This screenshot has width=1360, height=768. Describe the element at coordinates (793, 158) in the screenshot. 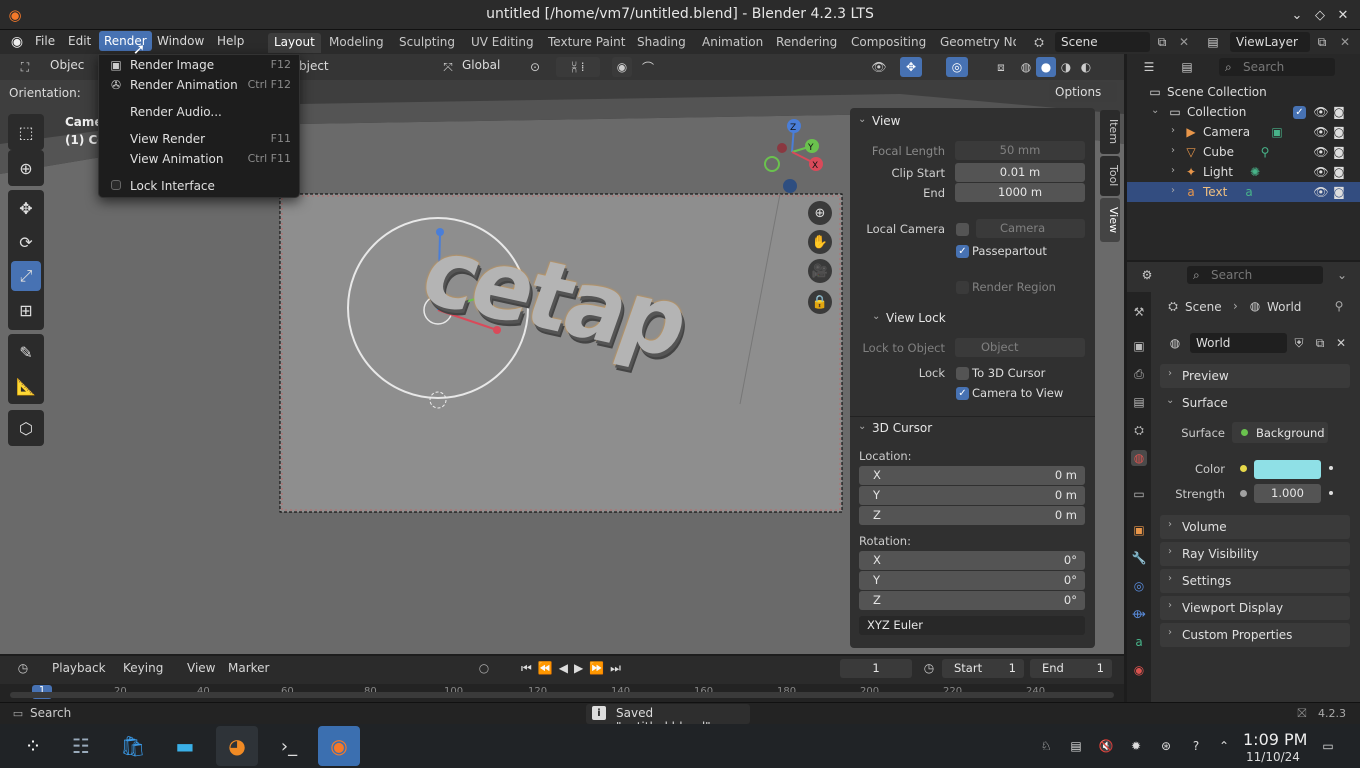

I see `navigation-gizmo: Z Y X` at that location.